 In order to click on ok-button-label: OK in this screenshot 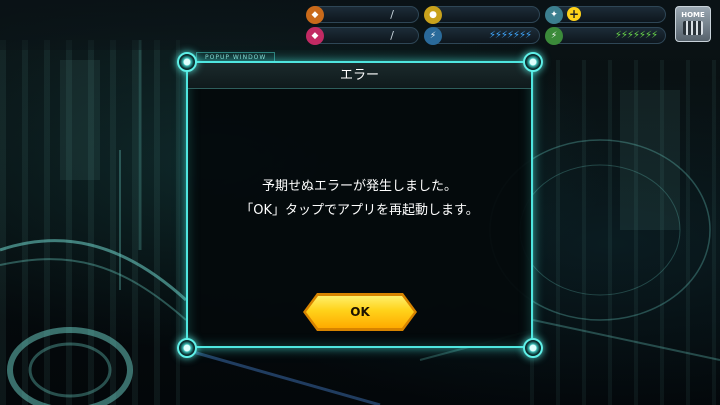, I will do `click(360, 312)`.